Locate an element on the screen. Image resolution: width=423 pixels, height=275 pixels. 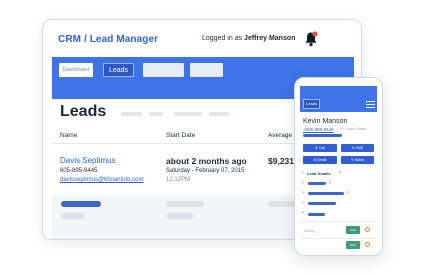
lead-details-label: Lead Details is located at coordinates (319, 173).